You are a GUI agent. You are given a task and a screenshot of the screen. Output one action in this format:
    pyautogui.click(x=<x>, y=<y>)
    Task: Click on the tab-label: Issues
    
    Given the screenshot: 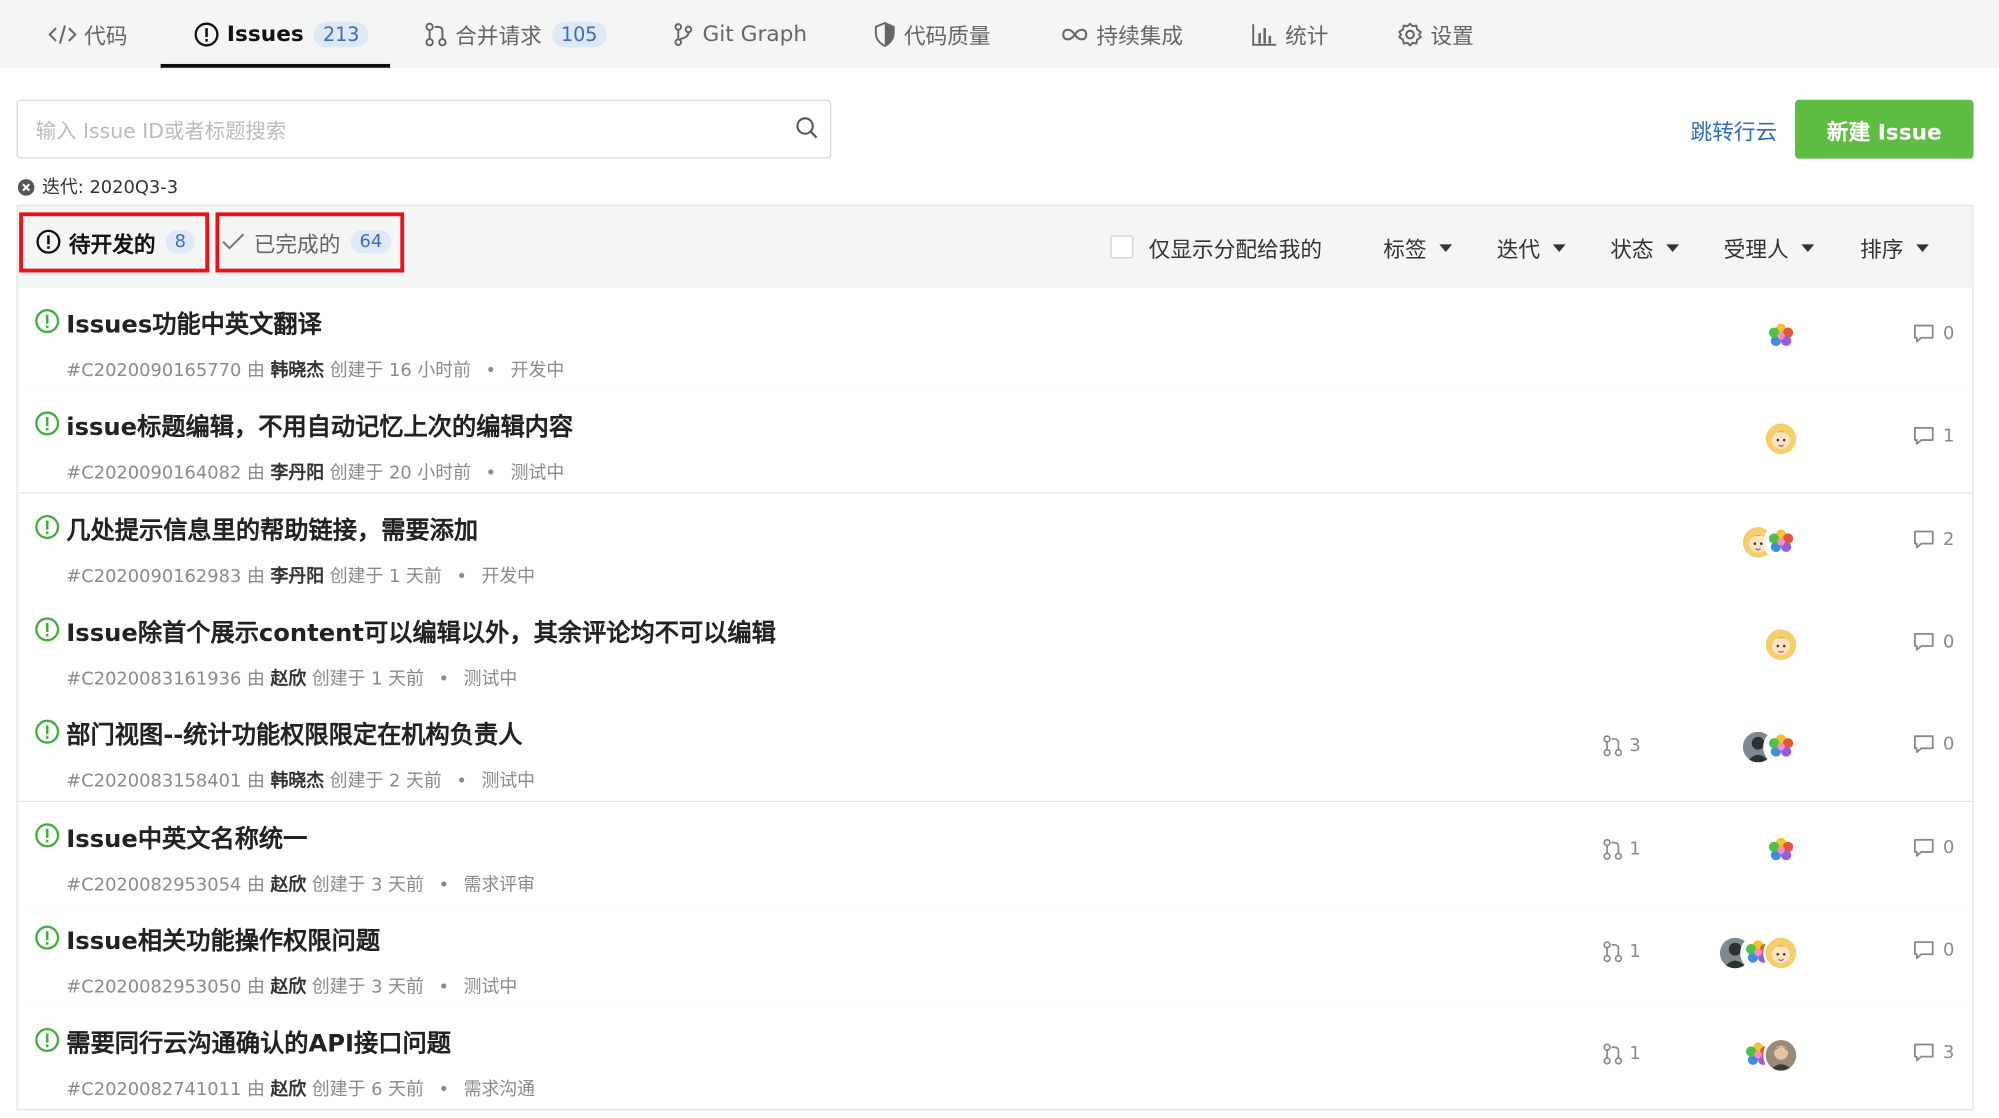 What is the action you would take?
    pyautogui.click(x=265, y=34)
    